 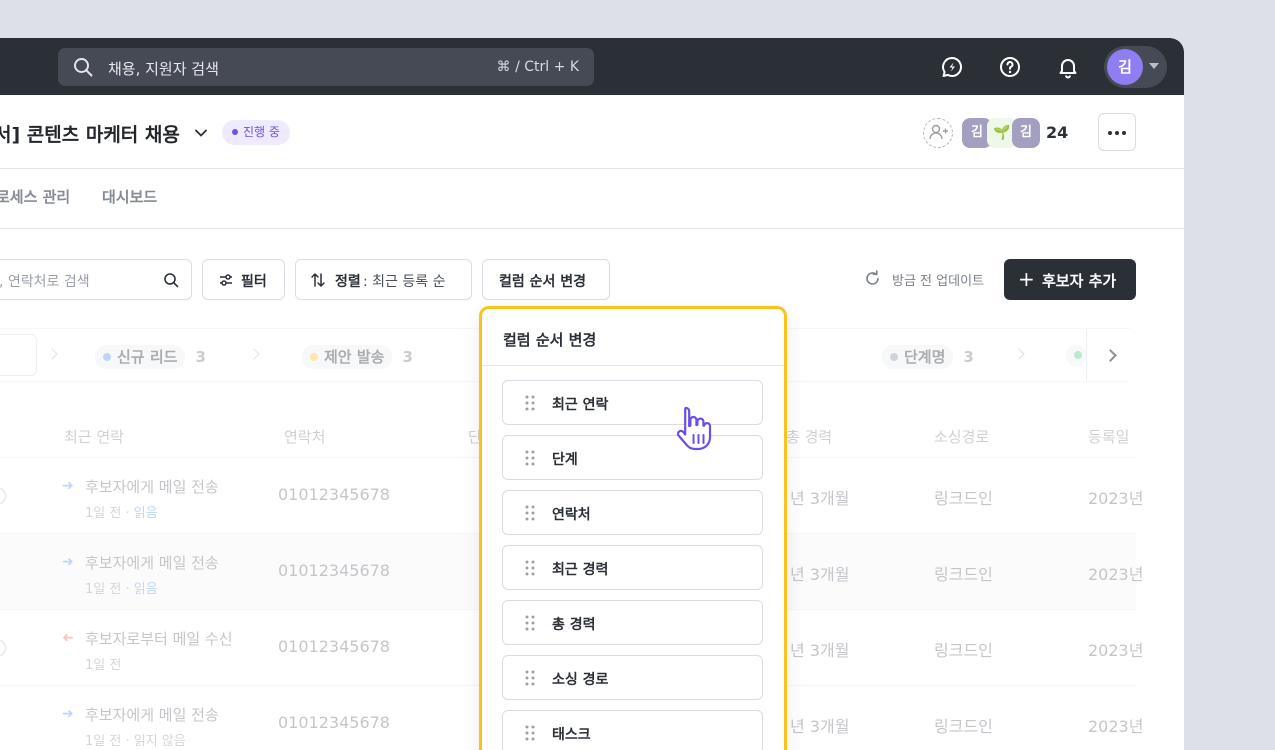 What do you see at coordinates (326, 67) in the screenshot?
I see `global-search-input: 채용, 지원자 검색 ⌘ / Ctrl + K` at bounding box center [326, 67].